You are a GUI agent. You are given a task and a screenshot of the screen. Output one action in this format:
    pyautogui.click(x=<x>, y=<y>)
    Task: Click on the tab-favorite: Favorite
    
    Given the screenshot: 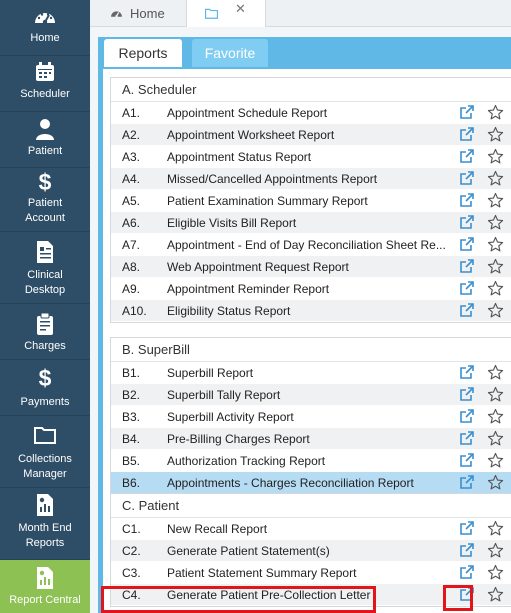 What is the action you would take?
    pyautogui.click(x=230, y=53)
    